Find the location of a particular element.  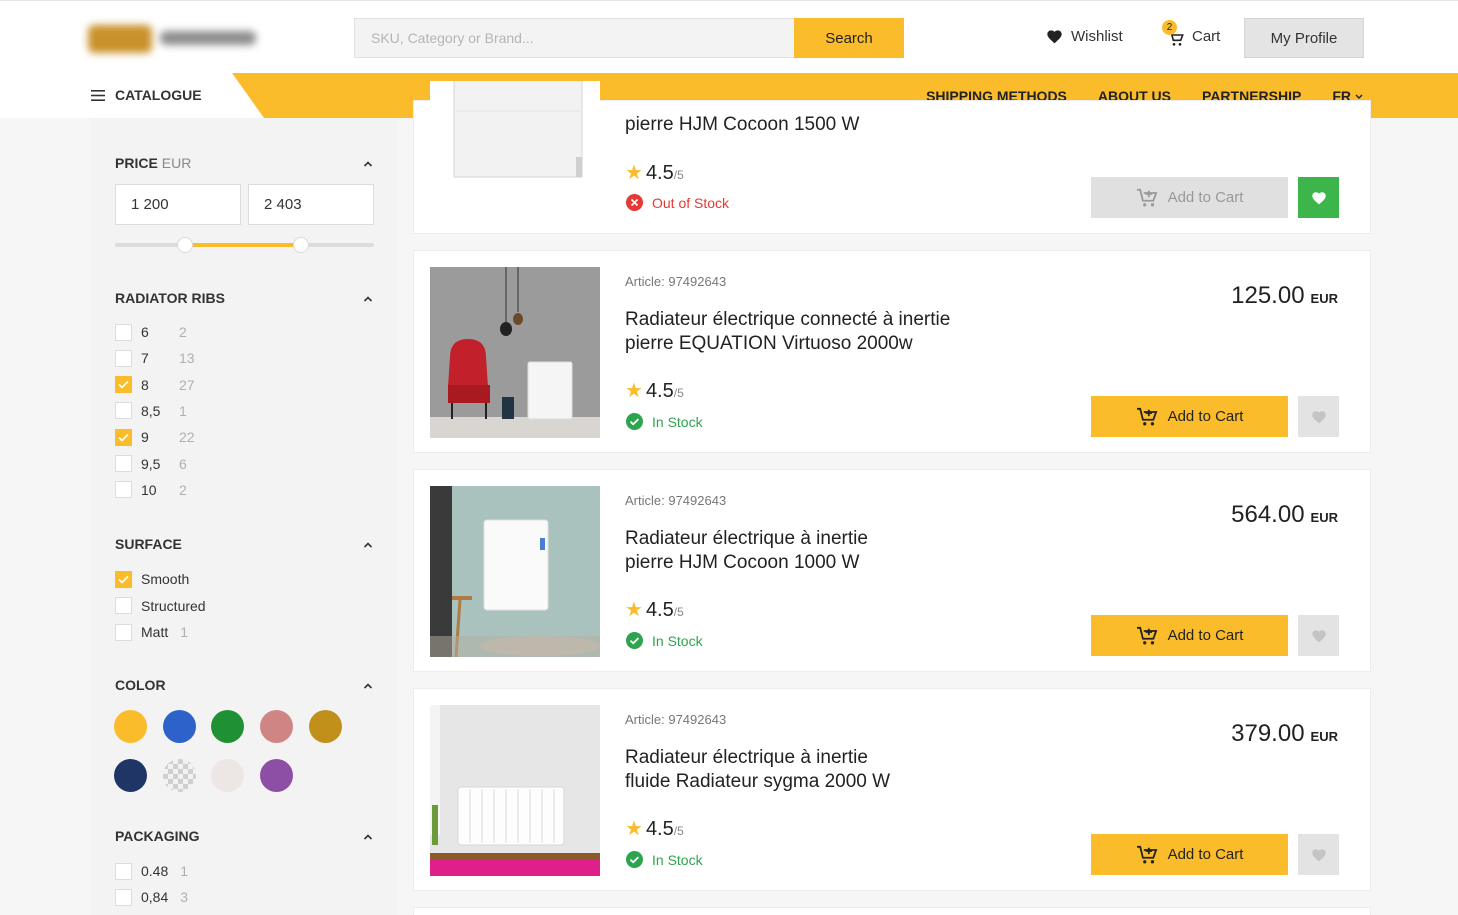

filter-option: Smooth is located at coordinates (152, 579).